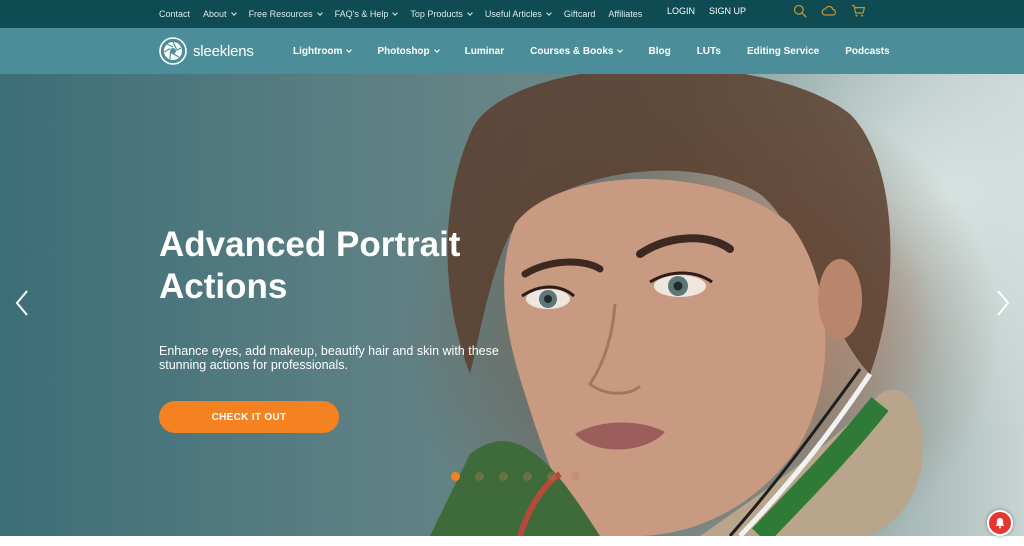 Image resolution: width=1024 pixels, height=546 pixels. Describe the element at coordinates (408, 51) in the screenshot. I see `nav-item-photoshop: Photoshop` at that location.